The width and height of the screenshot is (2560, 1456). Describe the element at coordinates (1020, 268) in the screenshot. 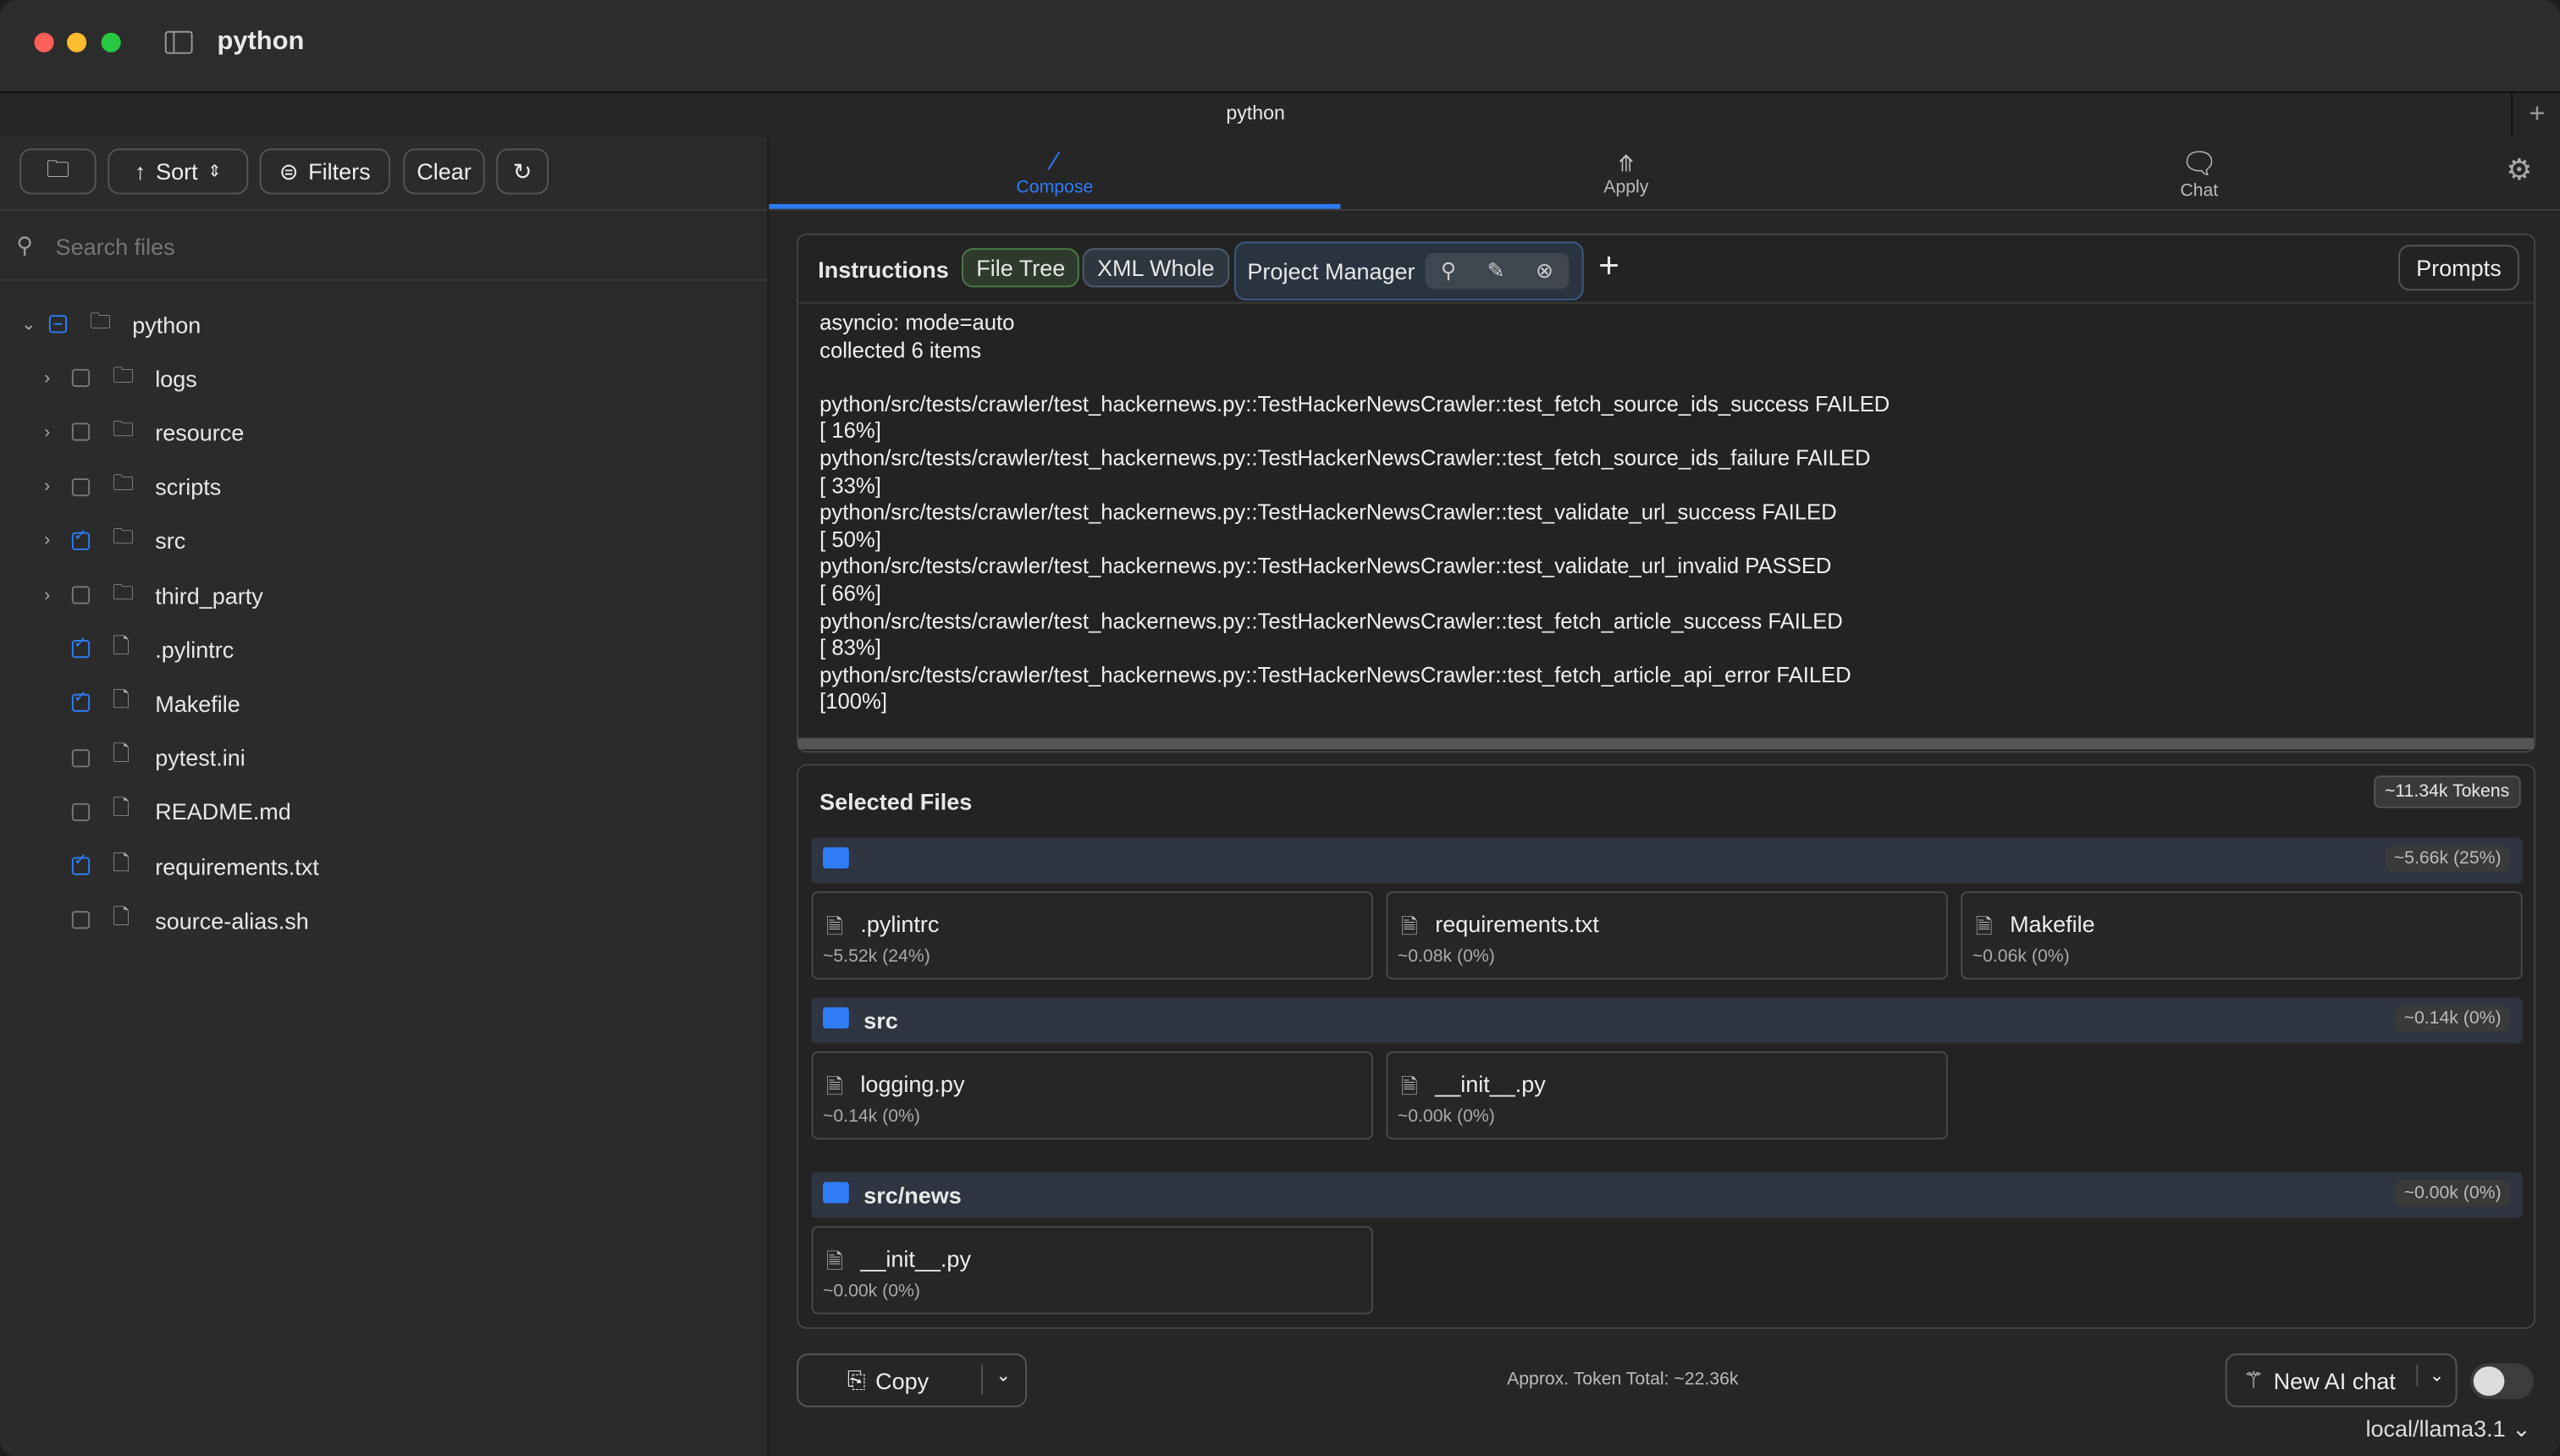

I see `chip-file-tree: File Tree` at that location.